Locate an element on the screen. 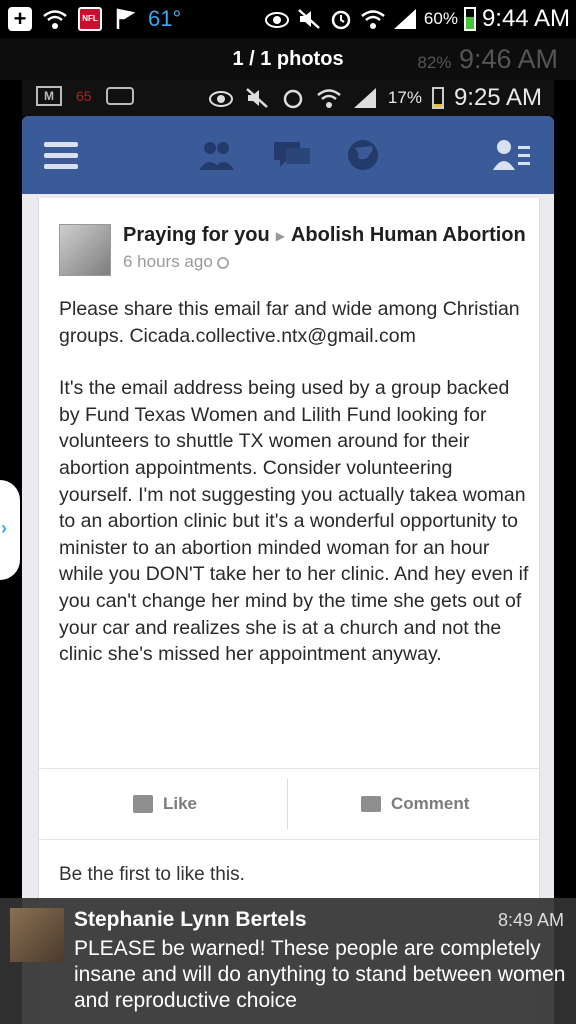  profile-menu-icon is located at coordinates (512, 155).